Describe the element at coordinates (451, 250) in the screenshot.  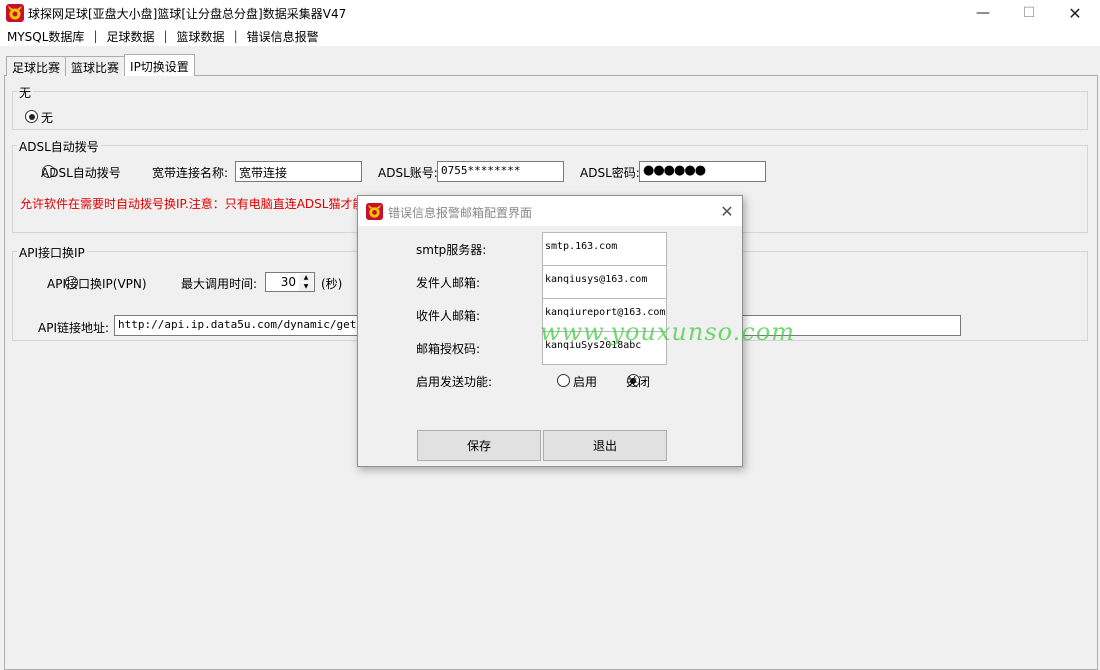
I see `smtp-label: smtp服务器:` at that location.